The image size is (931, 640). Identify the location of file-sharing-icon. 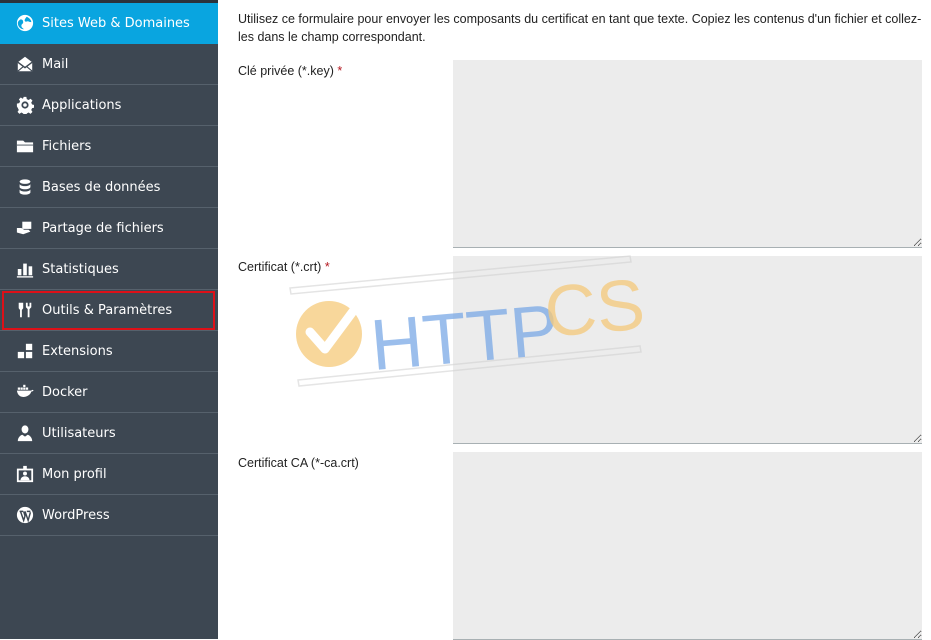
(25, 228).